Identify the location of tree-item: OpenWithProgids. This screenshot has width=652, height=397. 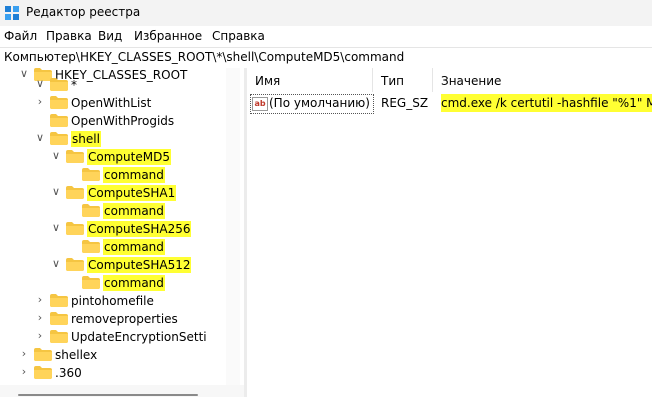
(129, 121).